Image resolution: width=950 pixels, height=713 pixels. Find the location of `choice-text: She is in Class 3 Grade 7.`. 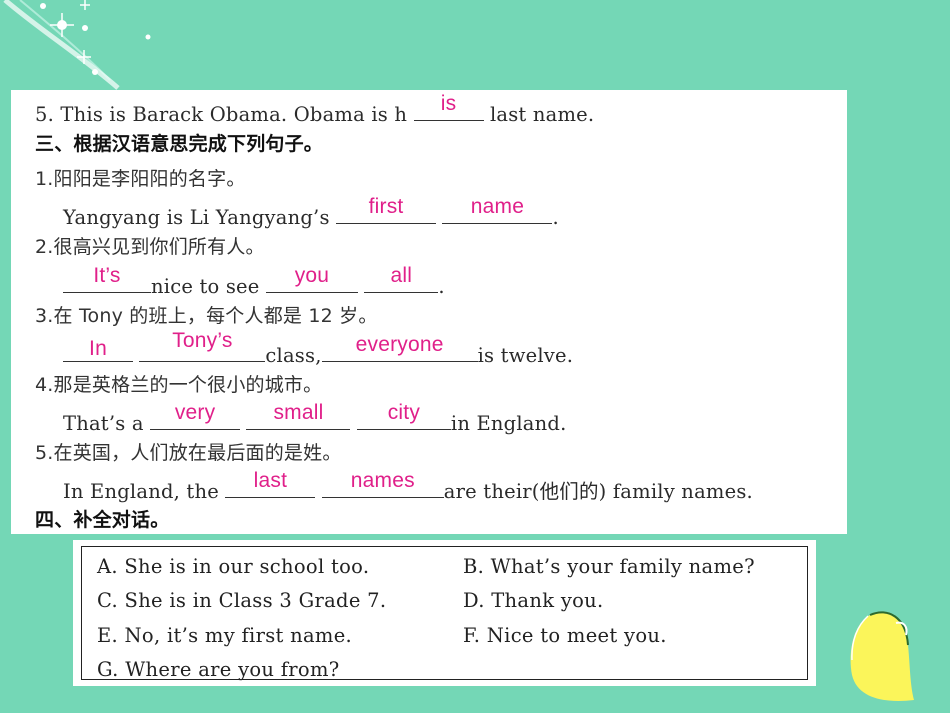

choice-text: She is in Class 3 Grade 7. is located at coordinates (255, 600).